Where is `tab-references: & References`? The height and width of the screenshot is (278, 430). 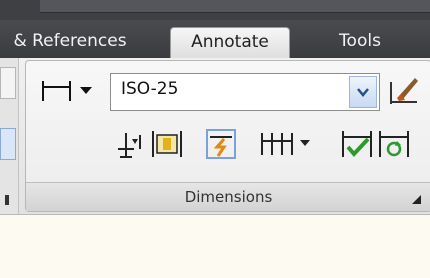
tab-references: & References is located at coordinates (70, 42).